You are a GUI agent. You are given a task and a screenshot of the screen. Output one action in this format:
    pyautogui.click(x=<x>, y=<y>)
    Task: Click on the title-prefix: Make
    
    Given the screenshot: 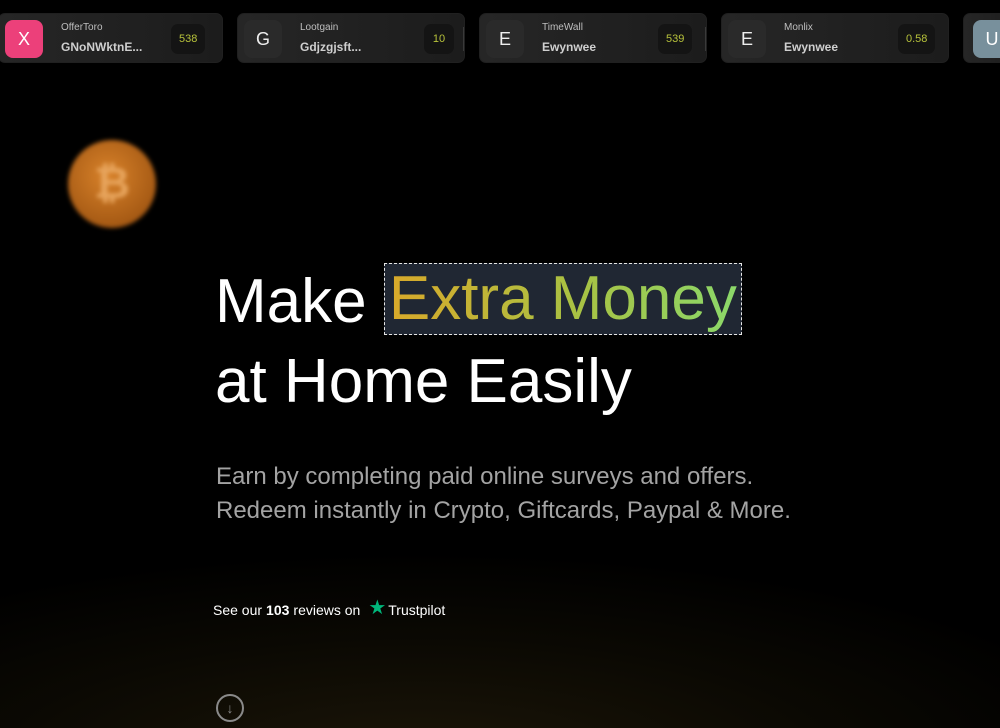 What is the action you would take?
    pyautogui.click(x=291, y=301)
    